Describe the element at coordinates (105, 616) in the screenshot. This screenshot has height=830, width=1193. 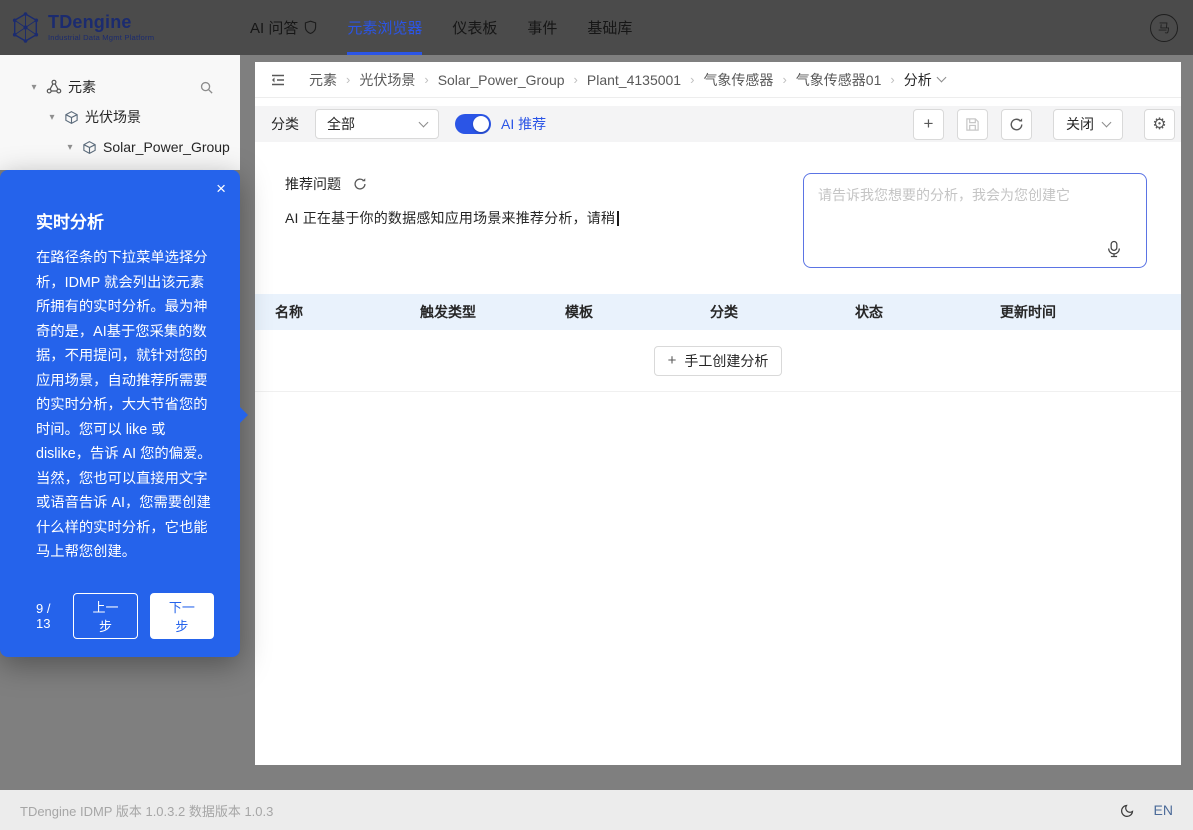
I see `tour-previous-button: 上一步` at that location.